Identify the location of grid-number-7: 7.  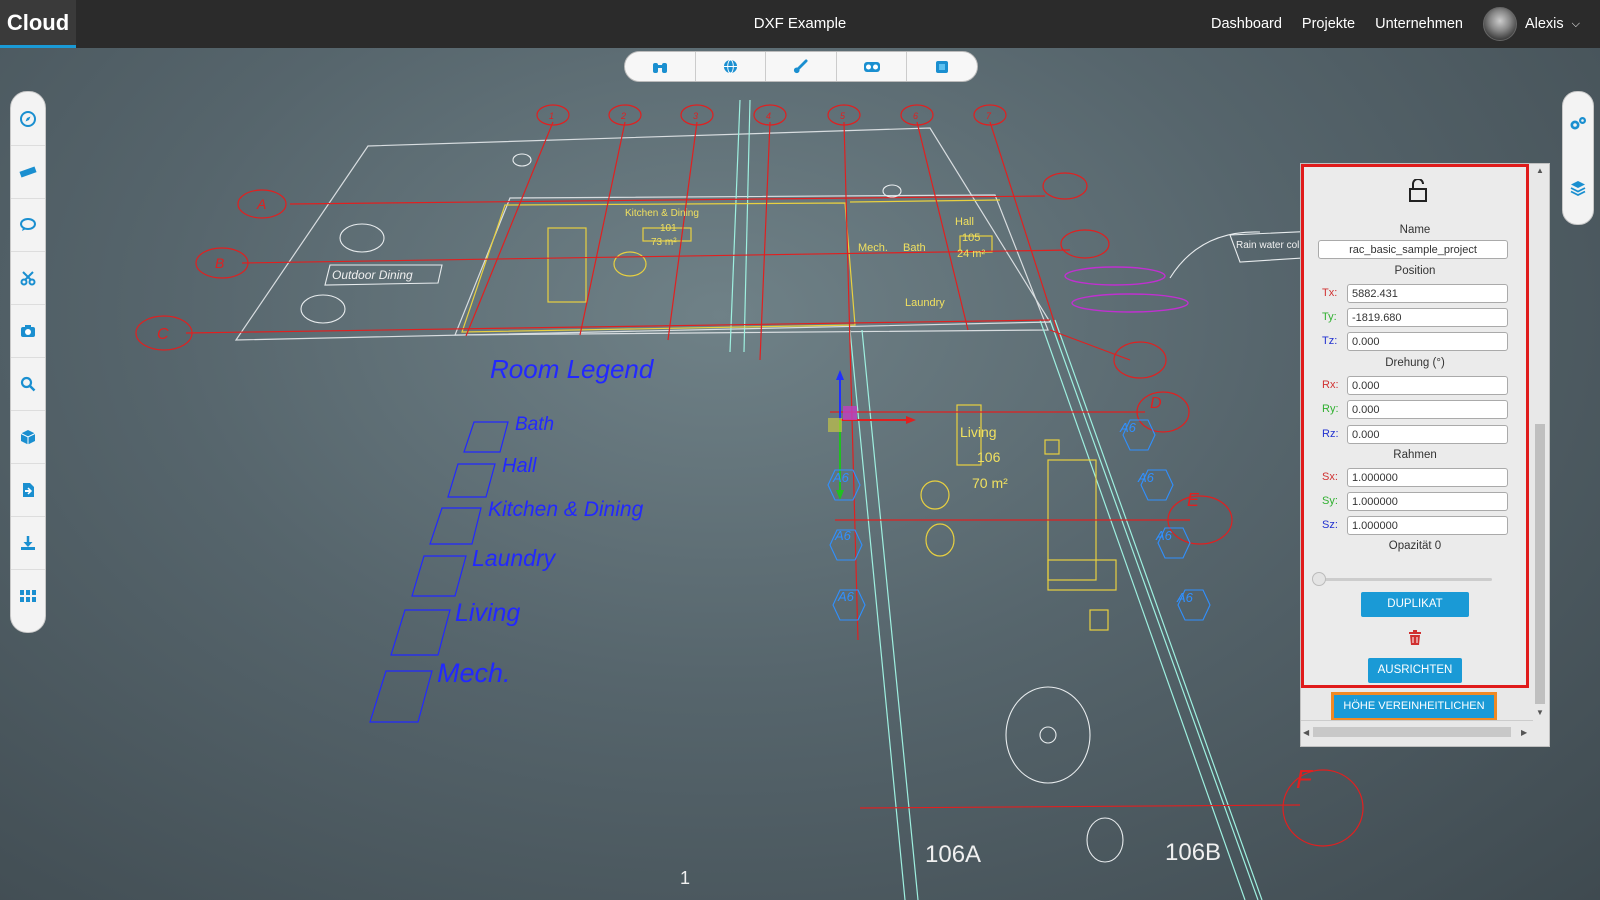
(989, 116).